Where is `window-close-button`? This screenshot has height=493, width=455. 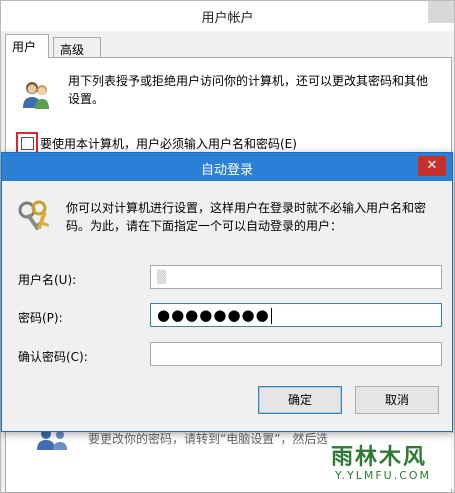
window-close-button is located at coordinates (441, 12).